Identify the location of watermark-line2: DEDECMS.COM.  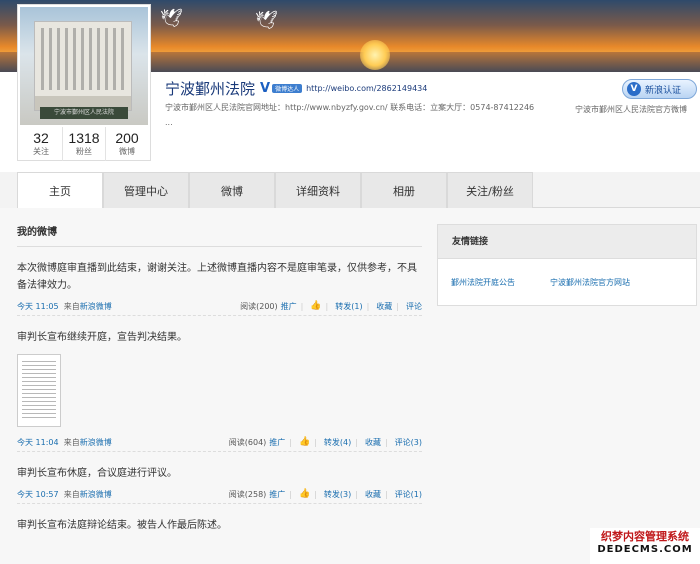
(645, 549).